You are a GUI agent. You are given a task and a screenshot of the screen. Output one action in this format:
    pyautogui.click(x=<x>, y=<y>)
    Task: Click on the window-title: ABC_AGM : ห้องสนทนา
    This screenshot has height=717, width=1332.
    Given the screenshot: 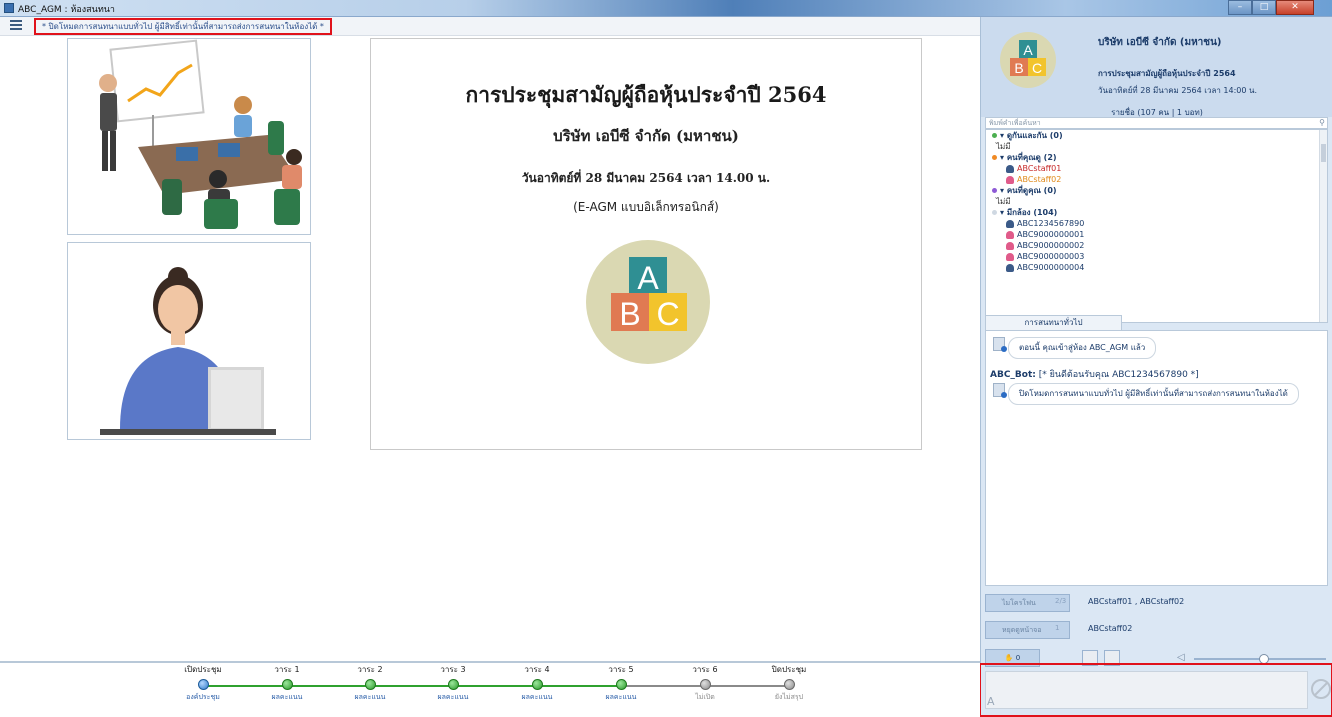 What is the action you would take?
    pyautogui.click(x=66, y=10)
    